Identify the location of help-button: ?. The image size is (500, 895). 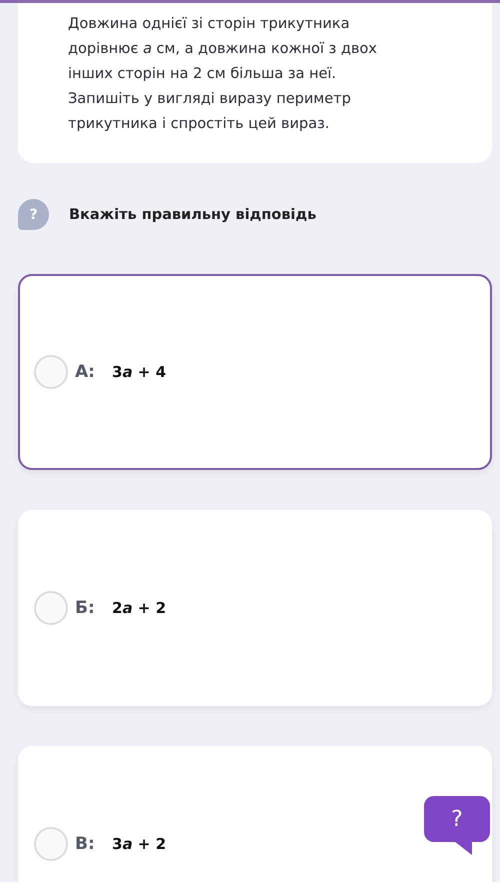
(457, 819).